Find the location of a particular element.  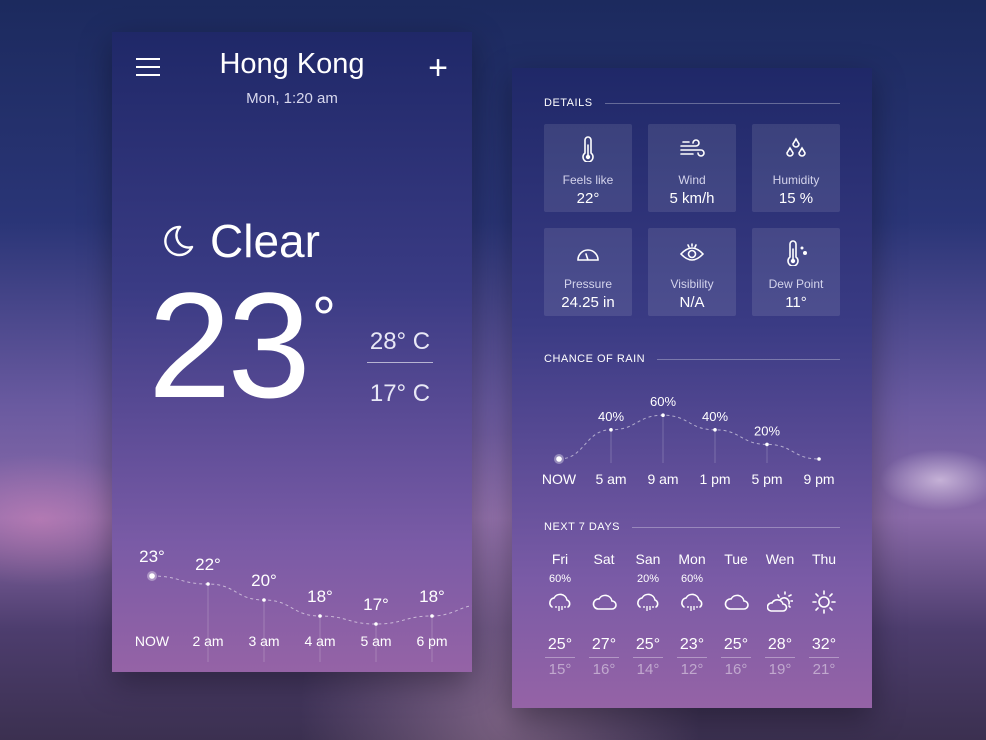

detail-label: Feels like is located at coordinates (588, 180).